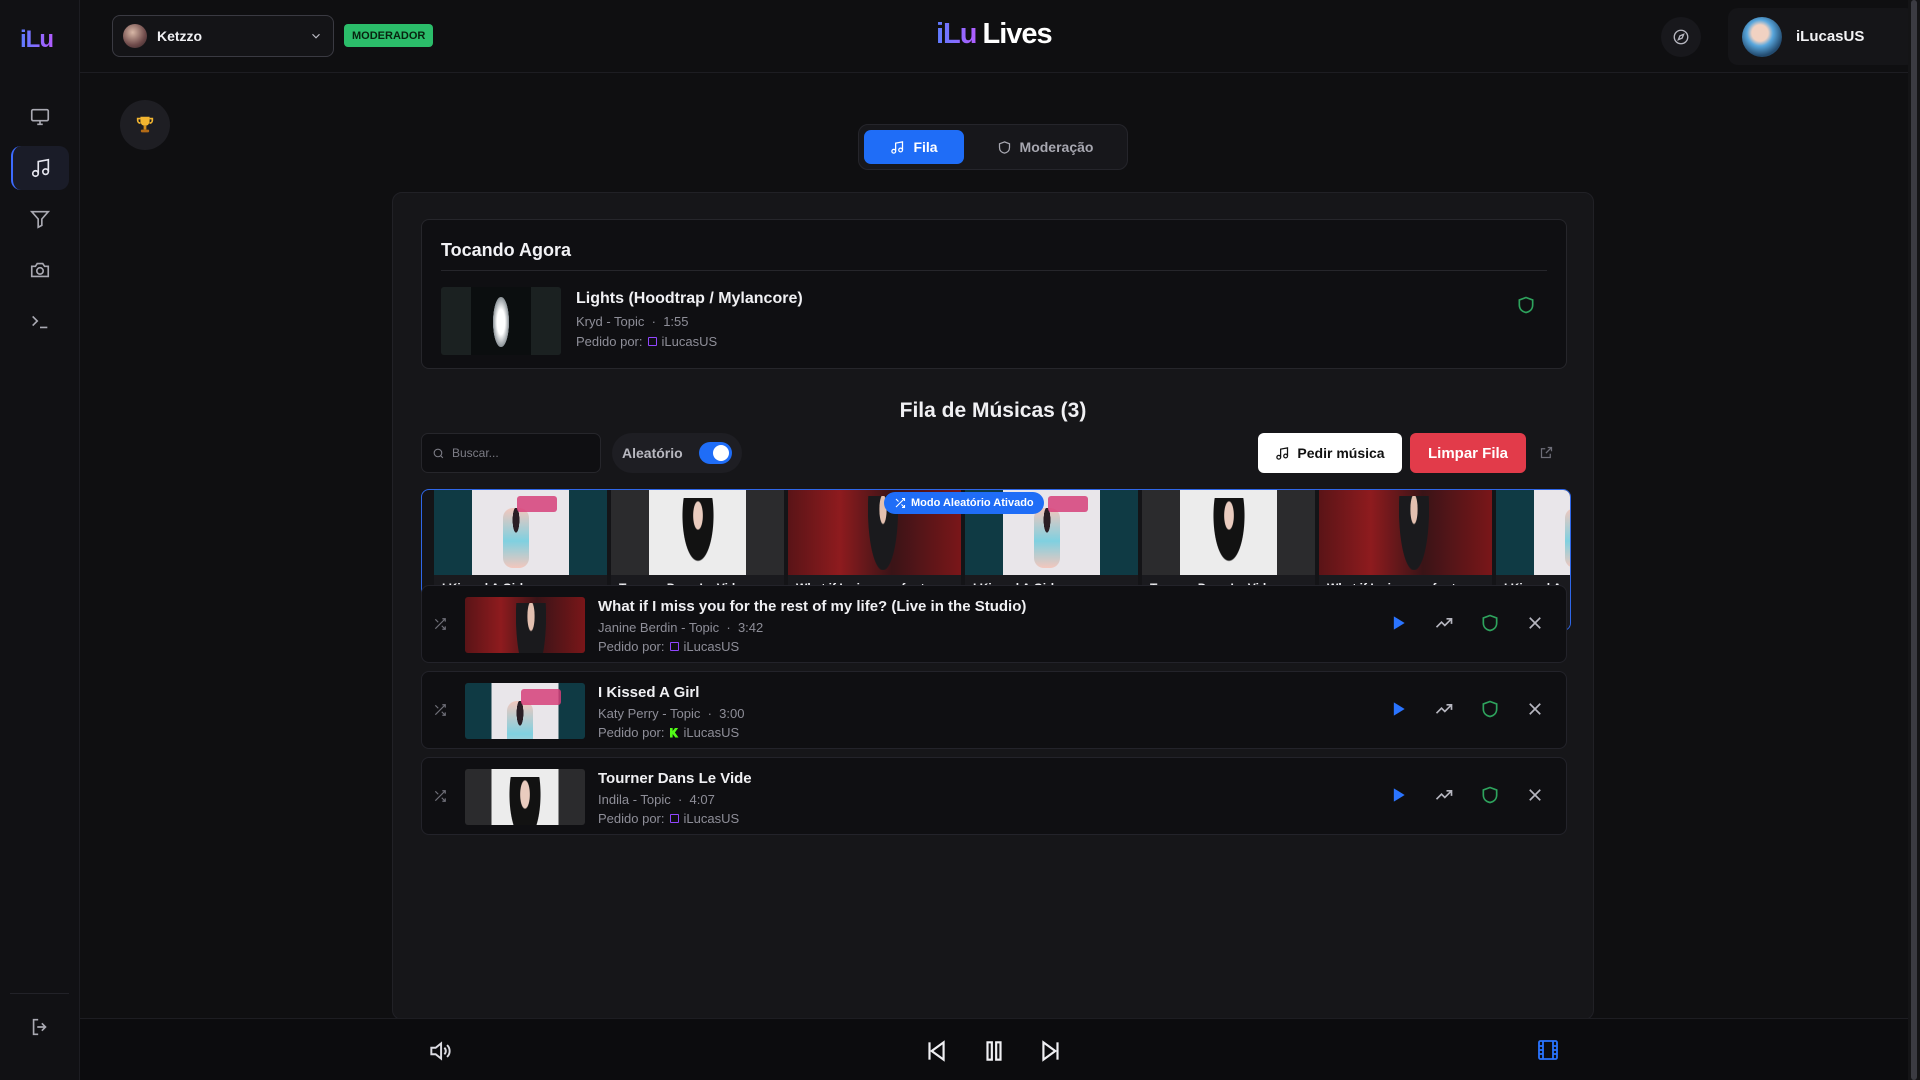 This screenshot has height=1080, width=1920. I want to click on now-playing-requester: Pedido por: iLucasUS, so click(689, 341).